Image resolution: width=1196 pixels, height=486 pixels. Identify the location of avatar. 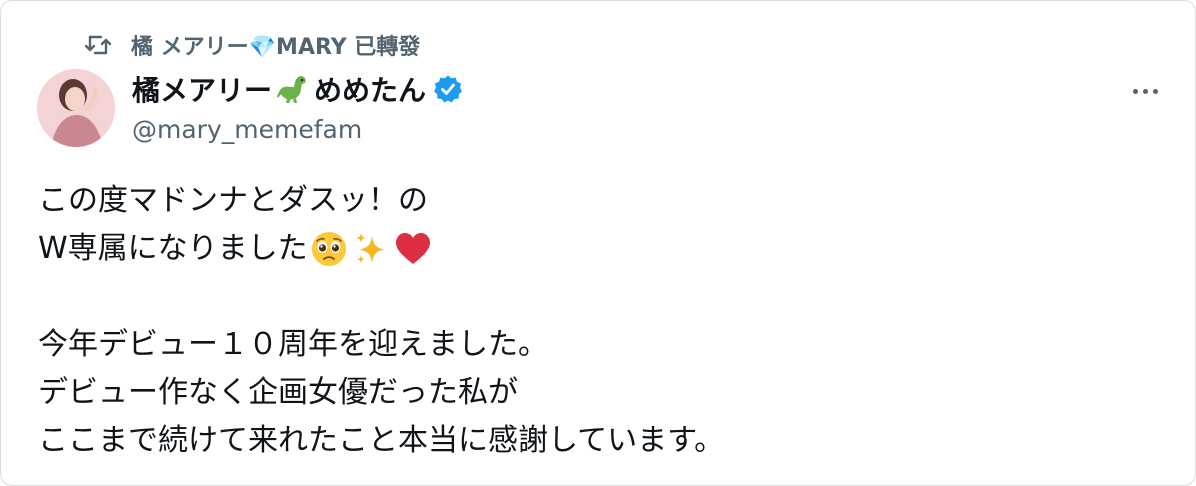
(76, 108).